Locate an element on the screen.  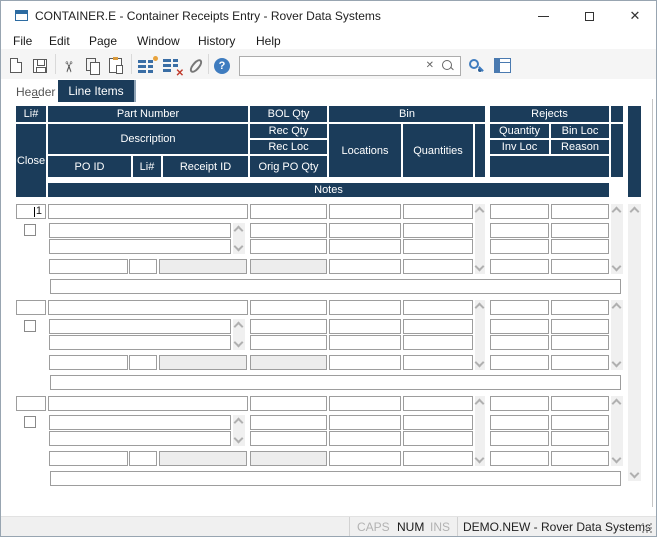
attachment-button is located at coordinates (197, 67).